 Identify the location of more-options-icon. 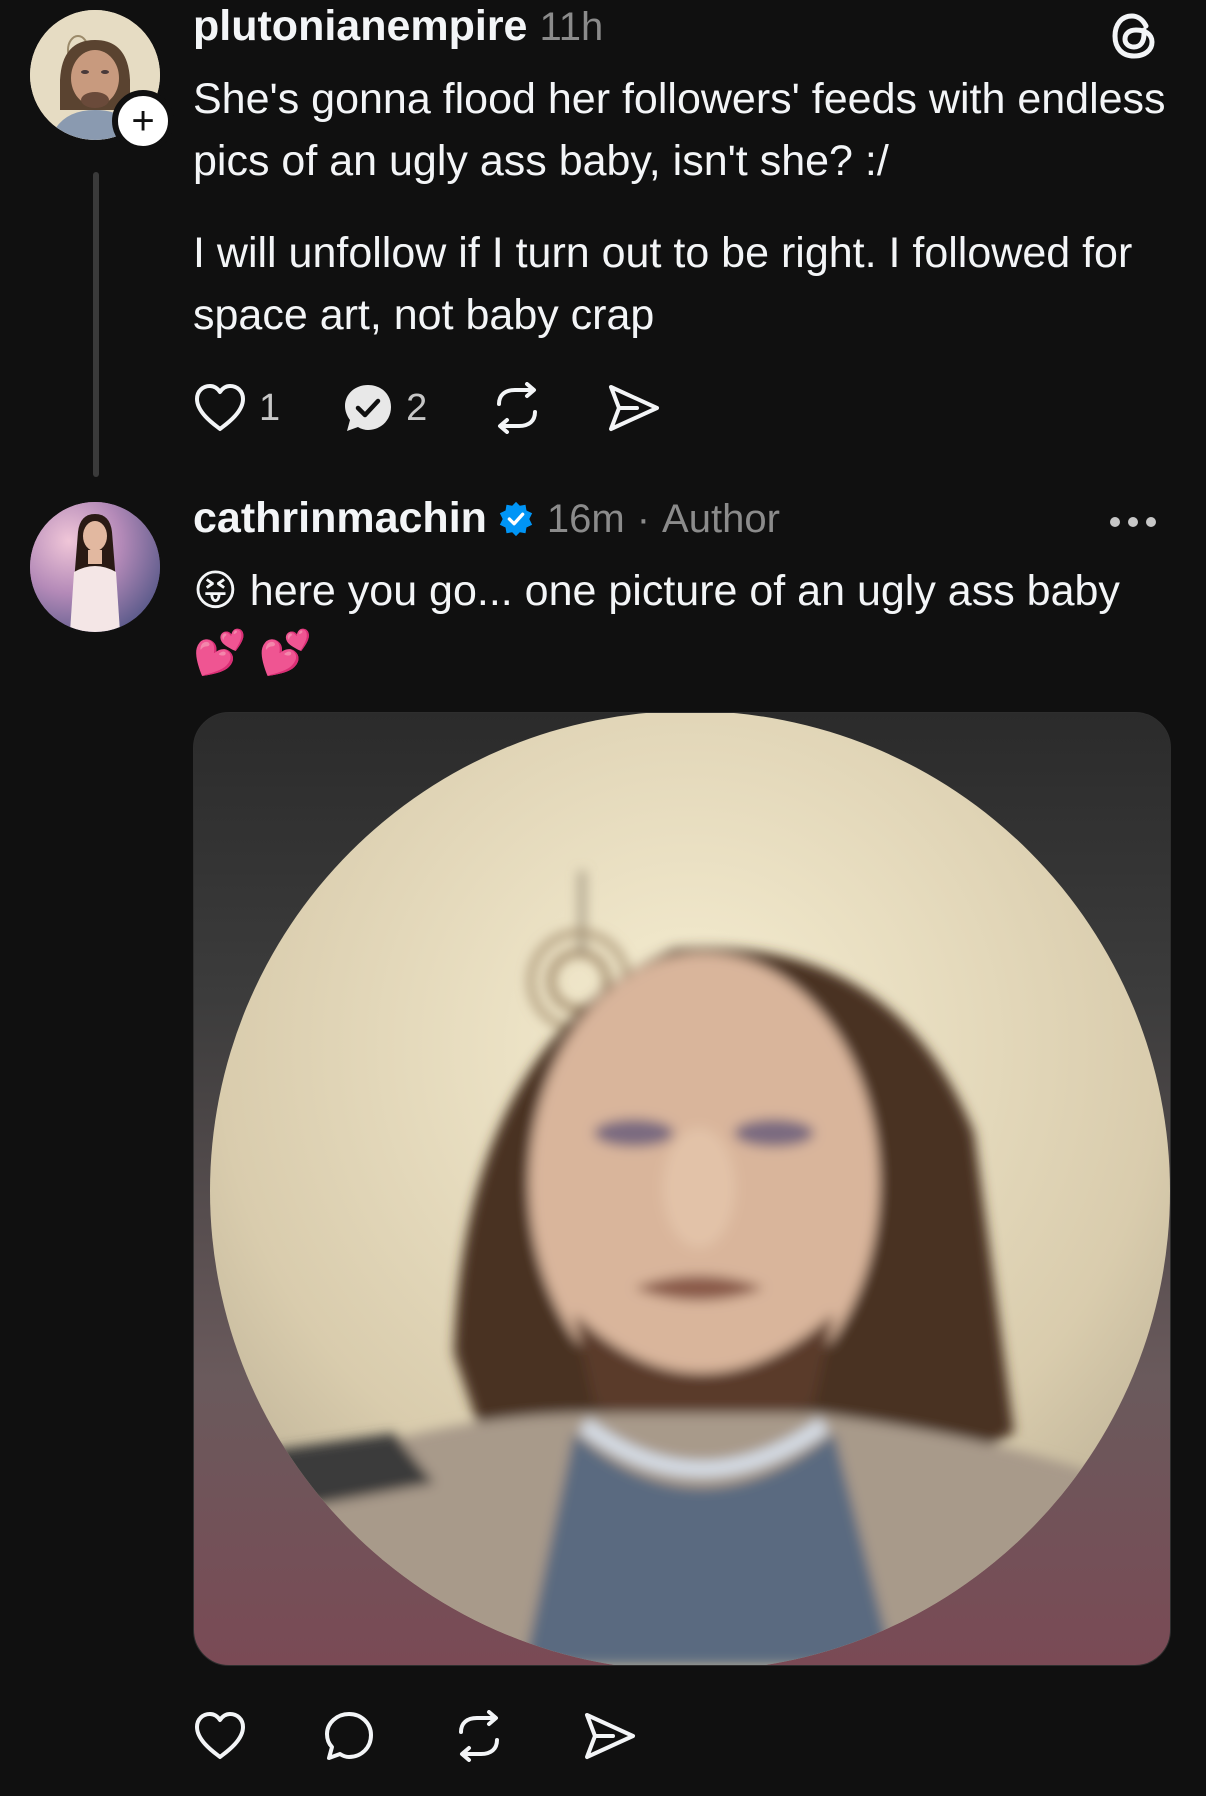
(1133, 522).